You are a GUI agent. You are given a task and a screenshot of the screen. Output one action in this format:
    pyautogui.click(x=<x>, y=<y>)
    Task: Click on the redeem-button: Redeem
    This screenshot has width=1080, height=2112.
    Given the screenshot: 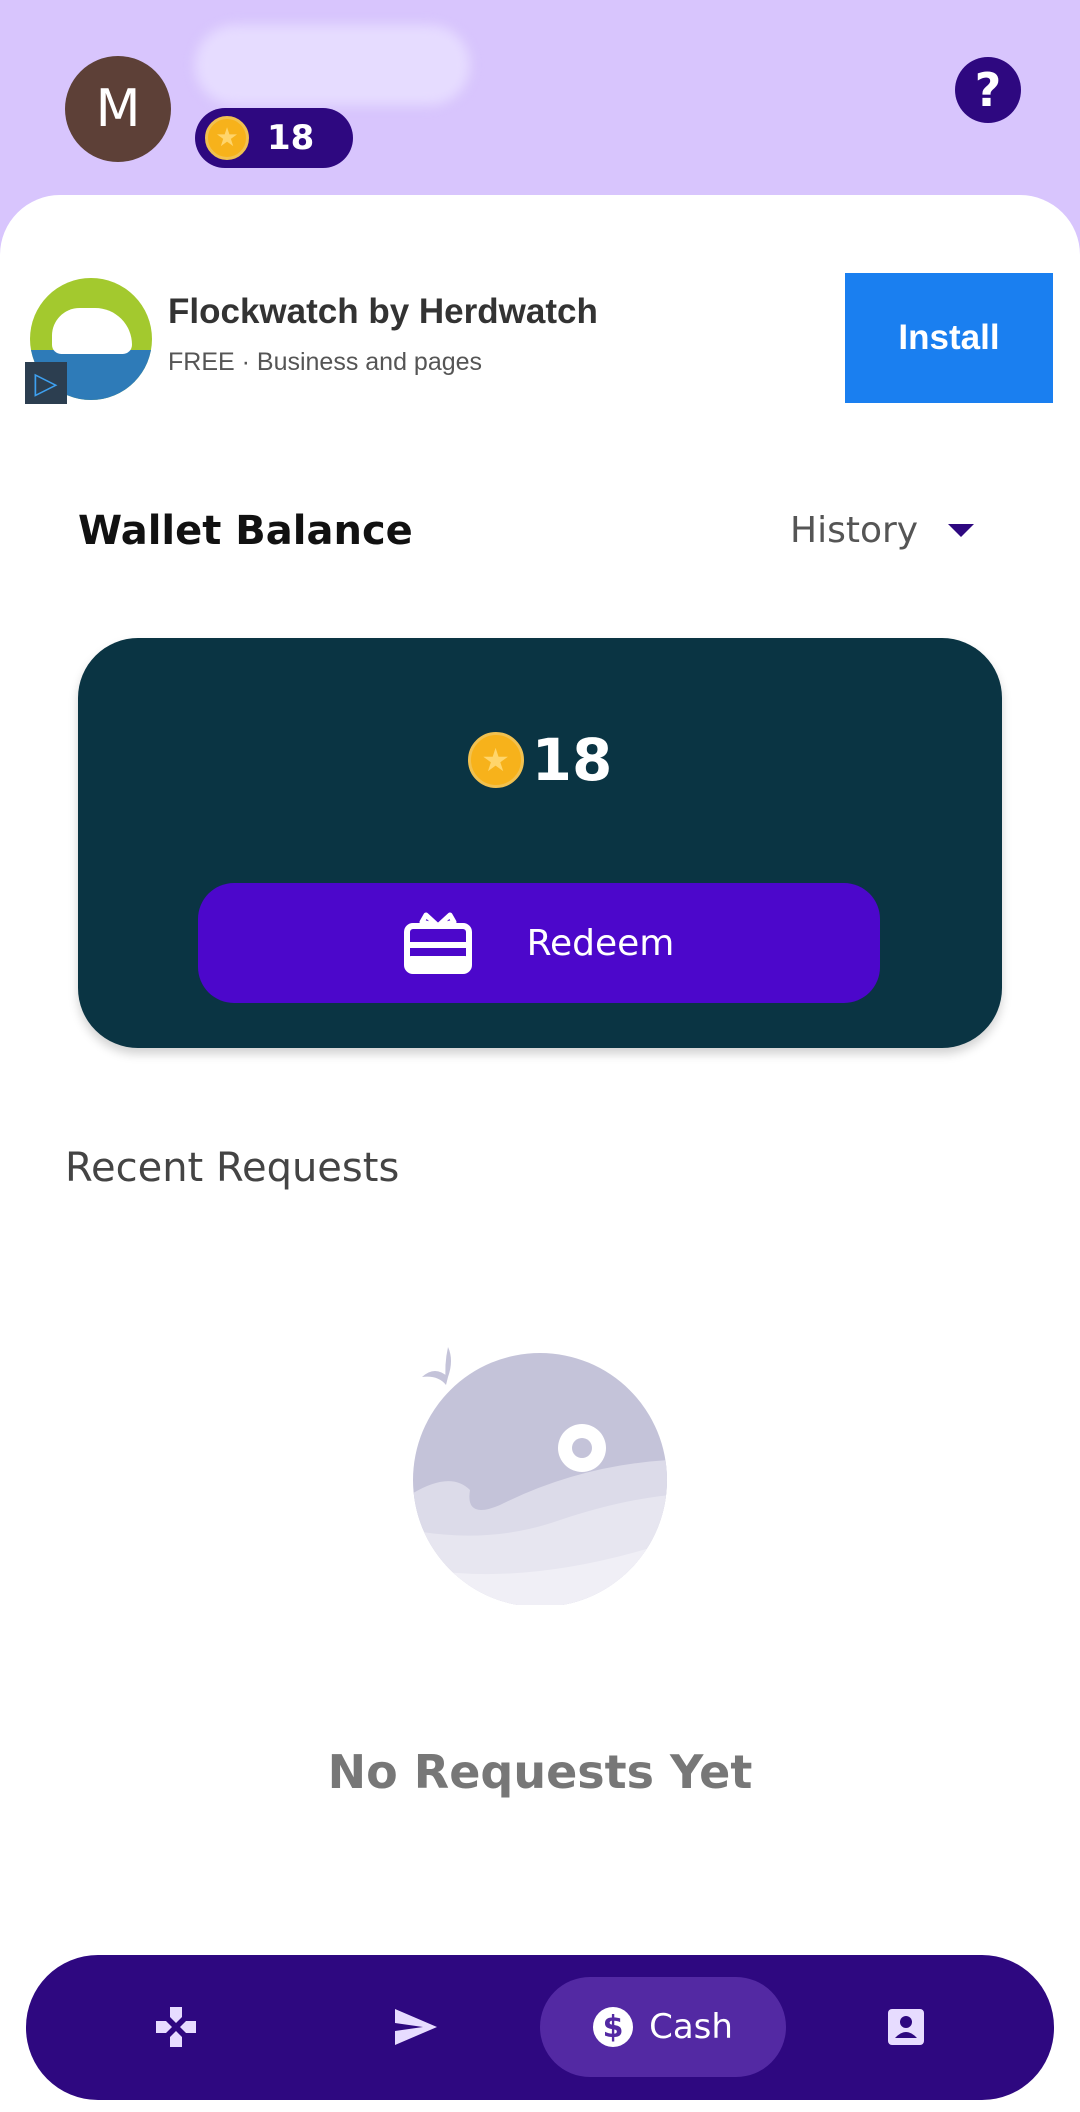 What is the action you would take?
    pyautogui.click(x=539, y=943)
    